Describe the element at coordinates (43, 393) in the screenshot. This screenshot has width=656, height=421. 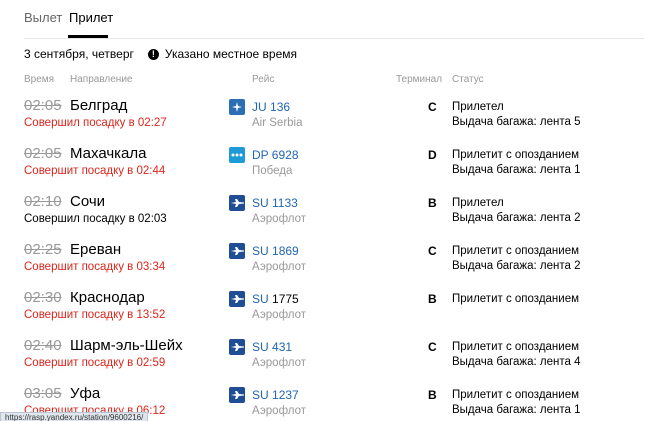
I see `scheduled-time: 03:05` at that location.